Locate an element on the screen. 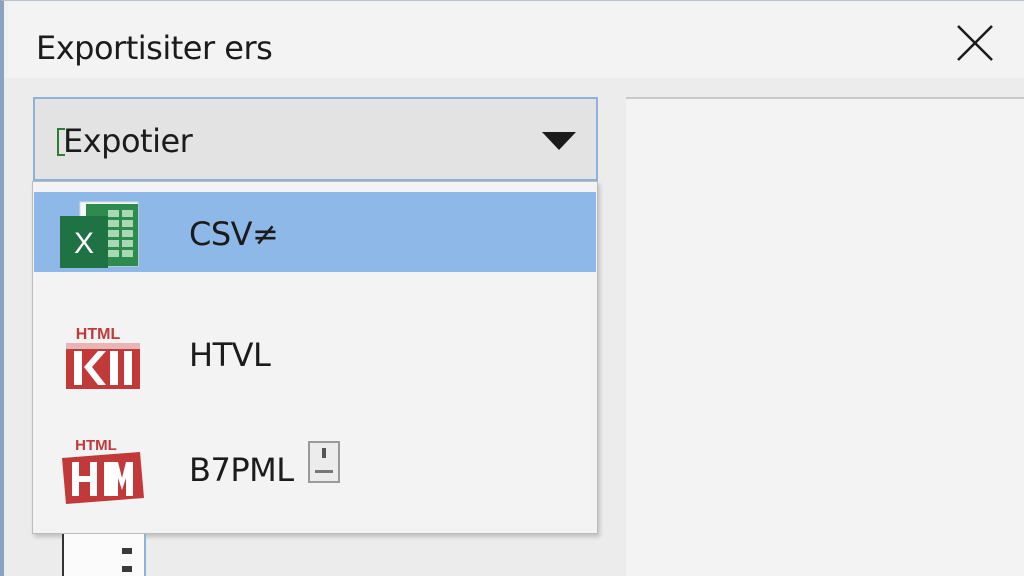 The height and width of the screenshot is (576, 1024). dropdown-item-label: CSV≠ is located at coordinates (234, 234).